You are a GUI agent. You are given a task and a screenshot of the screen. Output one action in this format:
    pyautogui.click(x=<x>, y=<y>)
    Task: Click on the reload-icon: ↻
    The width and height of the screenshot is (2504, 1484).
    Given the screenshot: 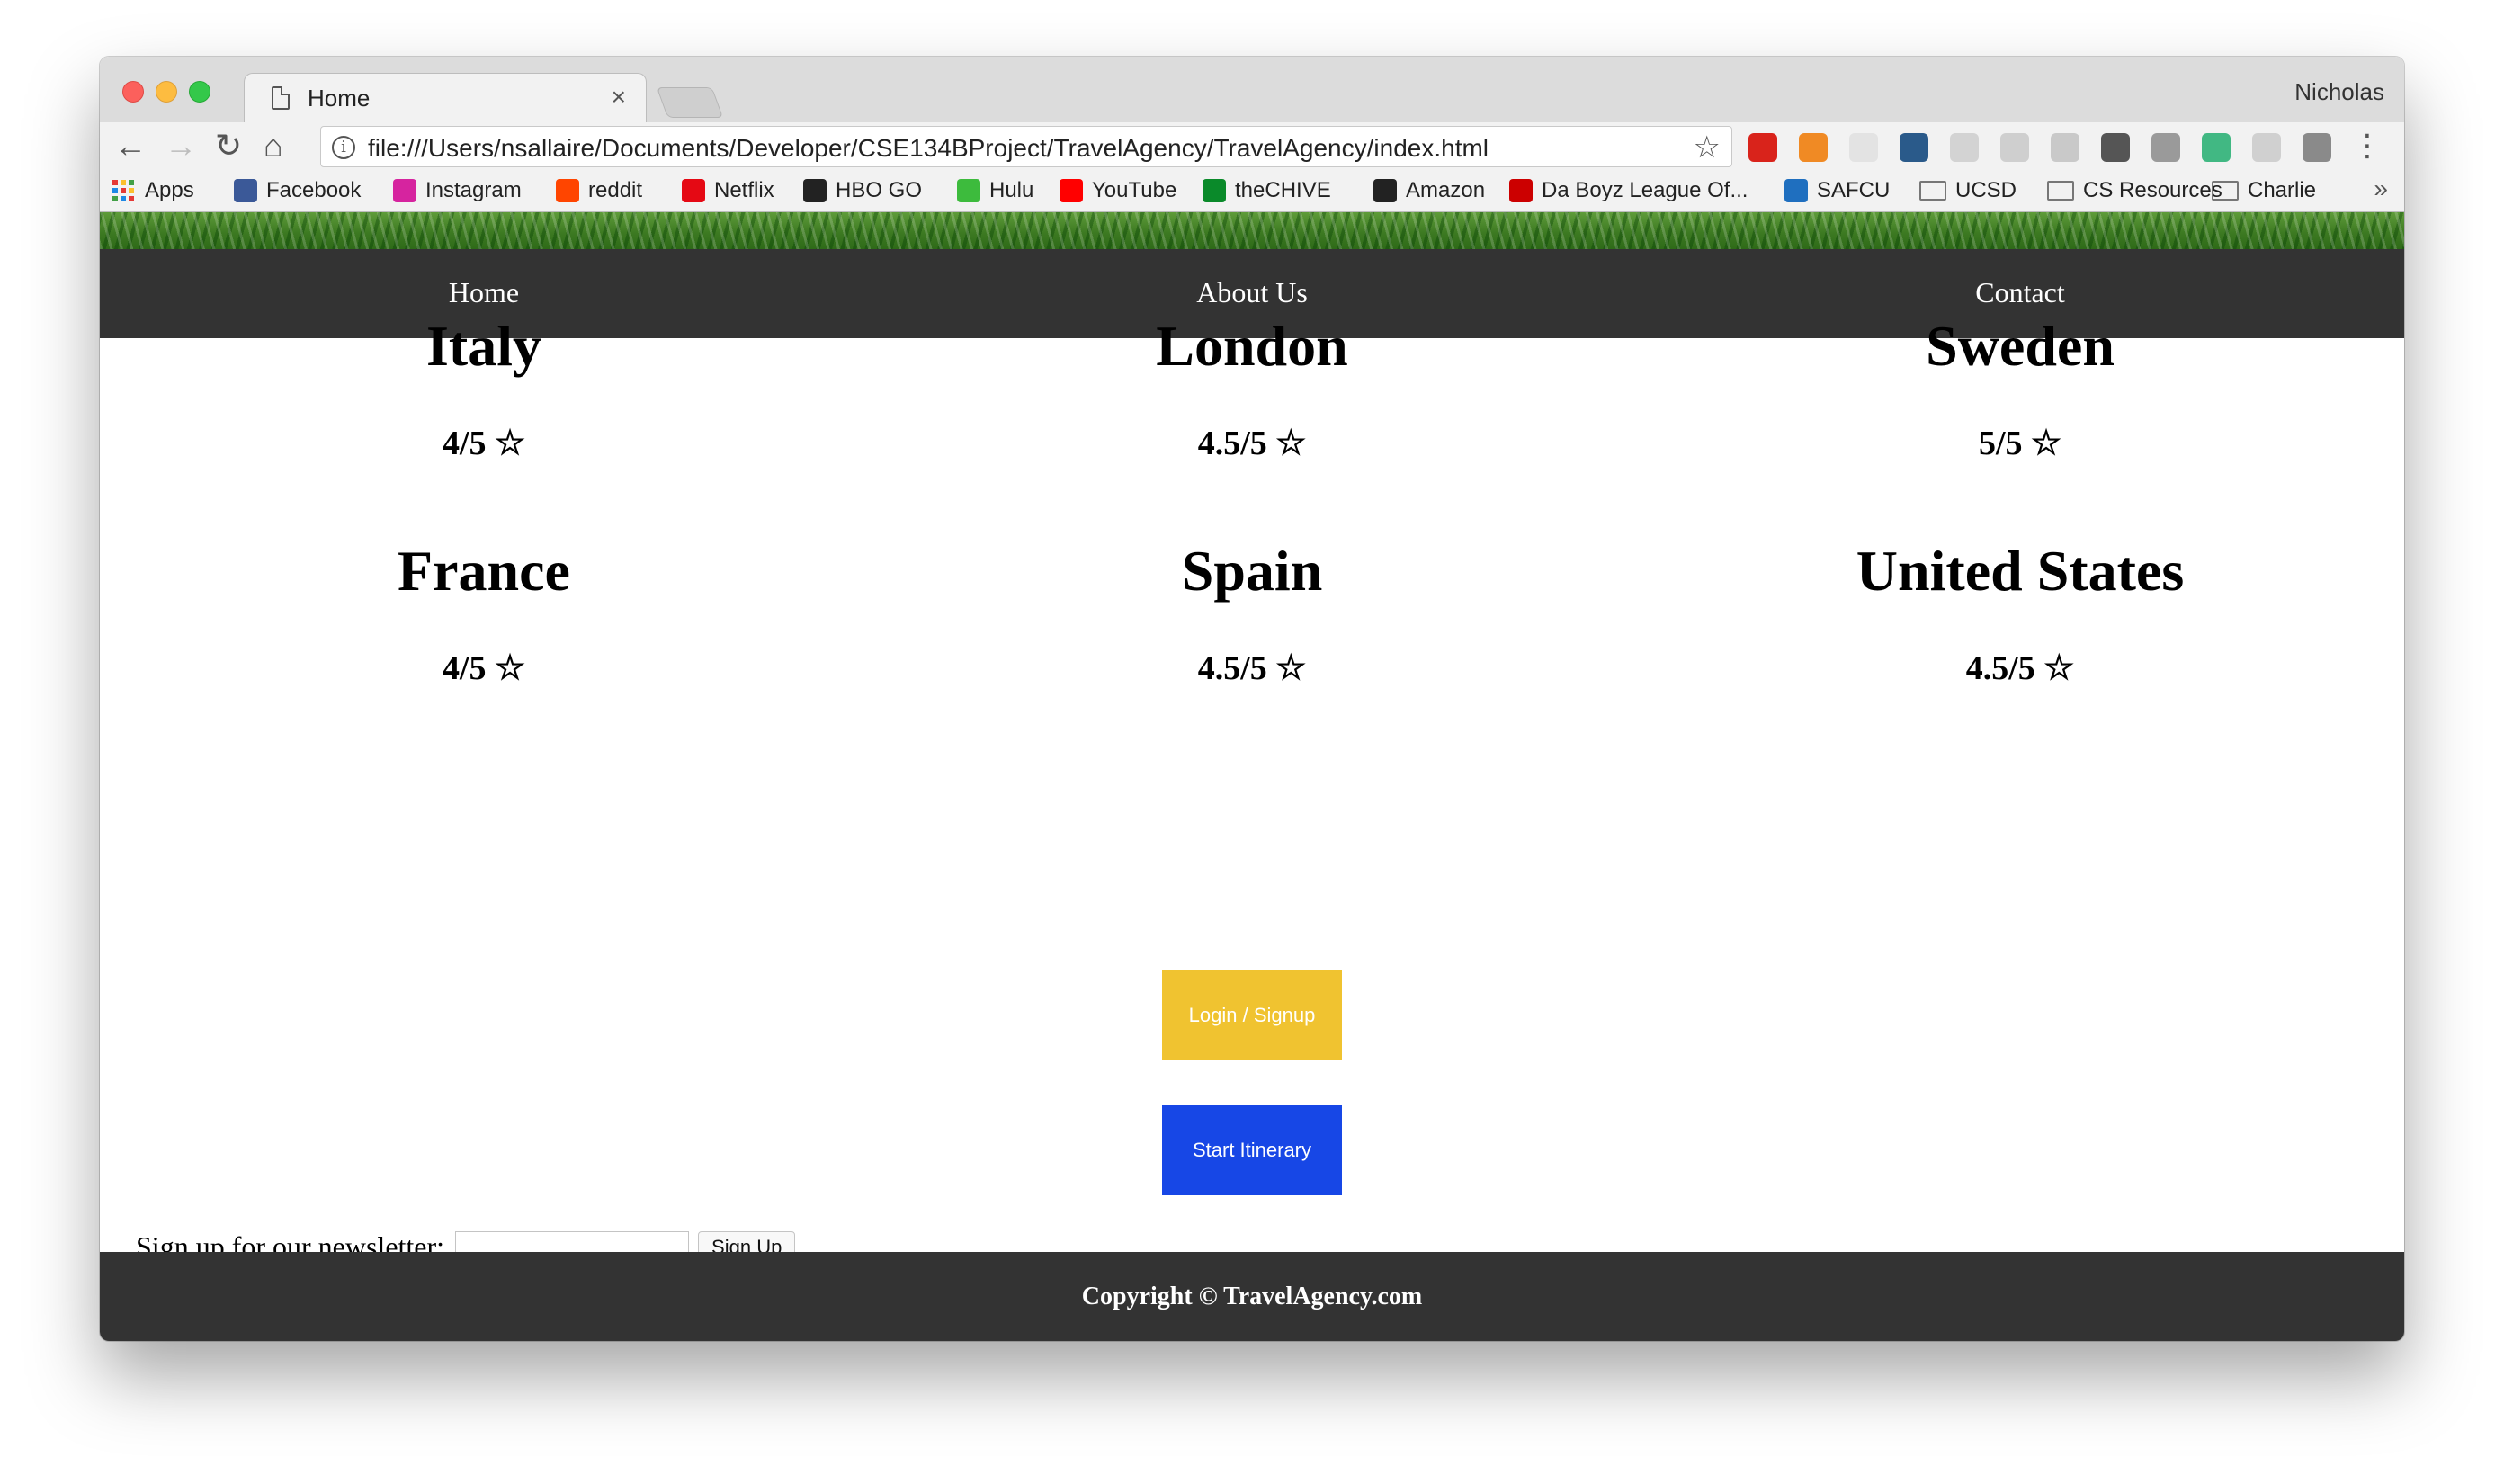 What is the action you would take?
    pyautogui.click(x=229, y=146)
    